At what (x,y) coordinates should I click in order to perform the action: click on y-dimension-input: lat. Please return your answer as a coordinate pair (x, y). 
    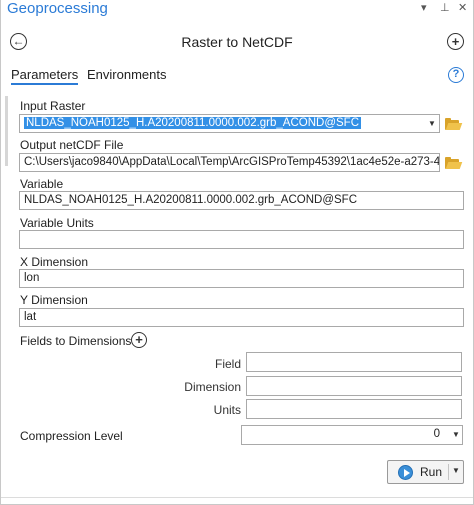
    Looking at the image, I should click on (241, 317).